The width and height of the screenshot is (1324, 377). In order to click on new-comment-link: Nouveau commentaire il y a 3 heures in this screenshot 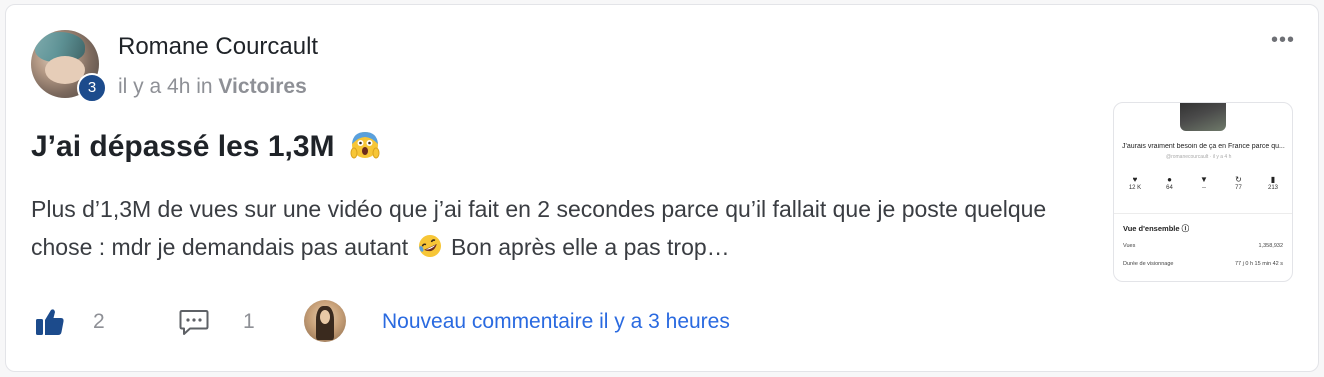, I will do `click(556, 322)`.